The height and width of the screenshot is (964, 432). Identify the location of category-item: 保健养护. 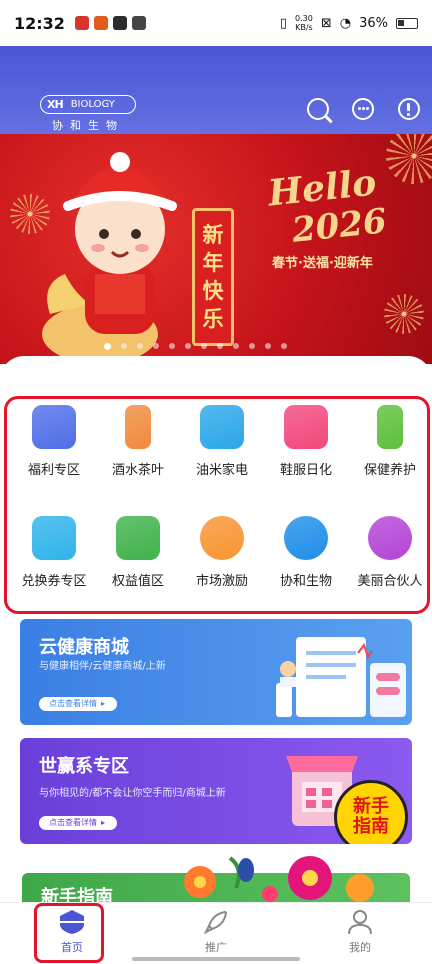
(390, 441).